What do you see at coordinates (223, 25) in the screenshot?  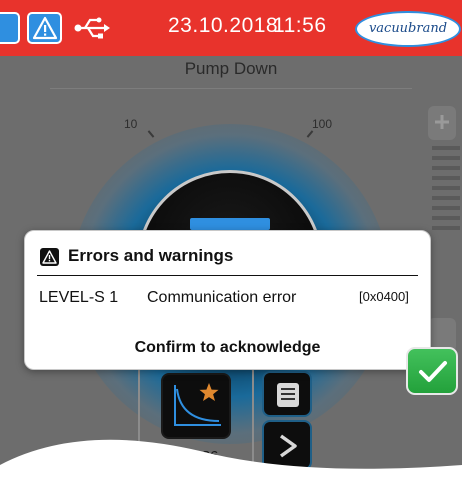 I see `status-date: 23.10.2018` at bounding box center [223, 25].